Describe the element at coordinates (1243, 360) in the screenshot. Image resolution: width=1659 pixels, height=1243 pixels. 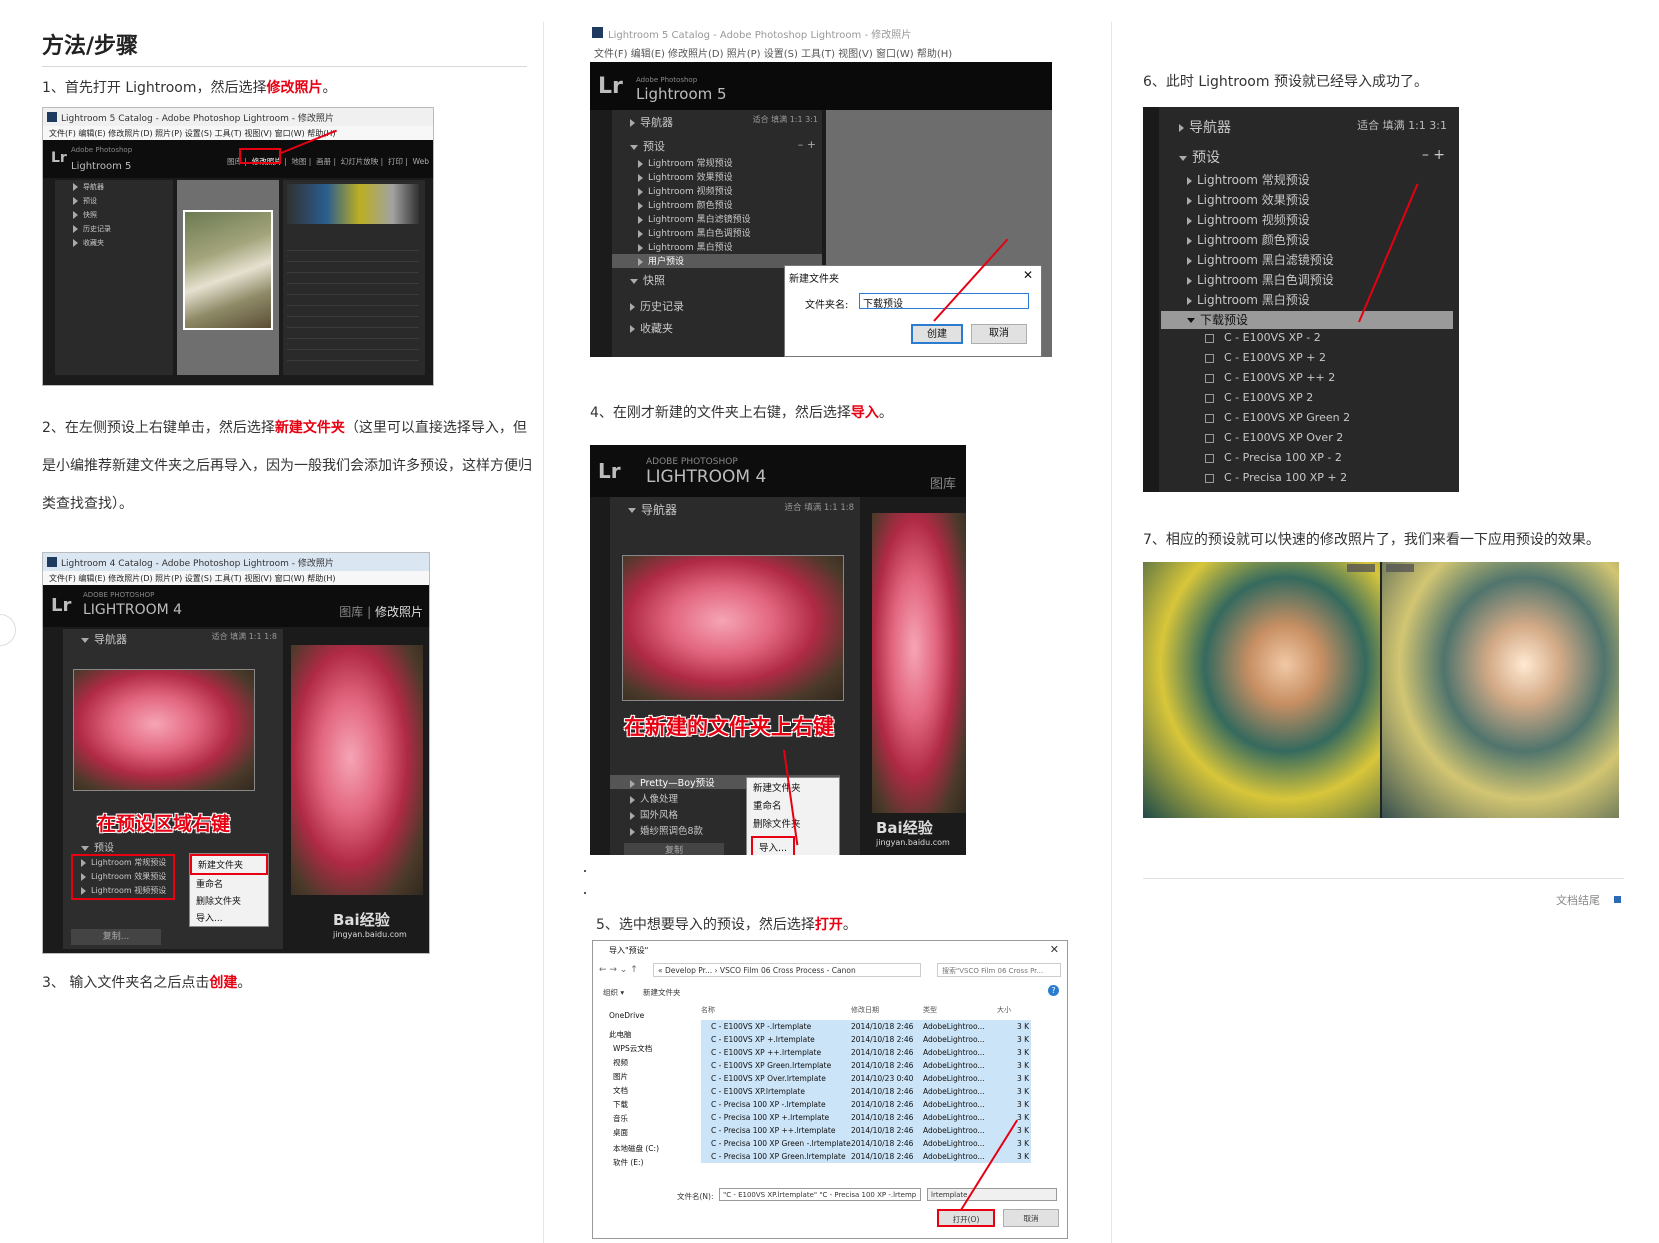
I see `preset-item: C - E100VS XP + 2` at that location.